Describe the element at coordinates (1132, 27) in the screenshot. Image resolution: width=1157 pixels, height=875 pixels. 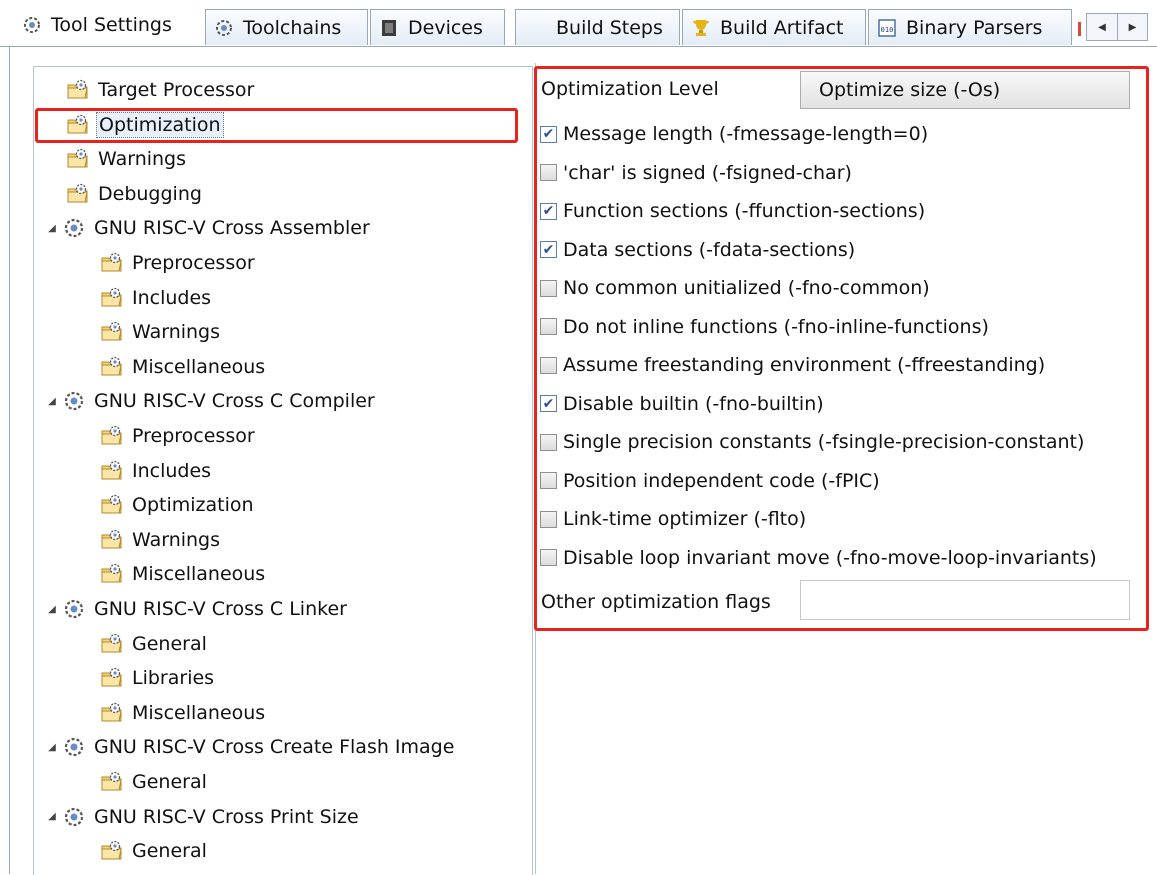
I see `tab-scroll-right-button: ▶` at that location.